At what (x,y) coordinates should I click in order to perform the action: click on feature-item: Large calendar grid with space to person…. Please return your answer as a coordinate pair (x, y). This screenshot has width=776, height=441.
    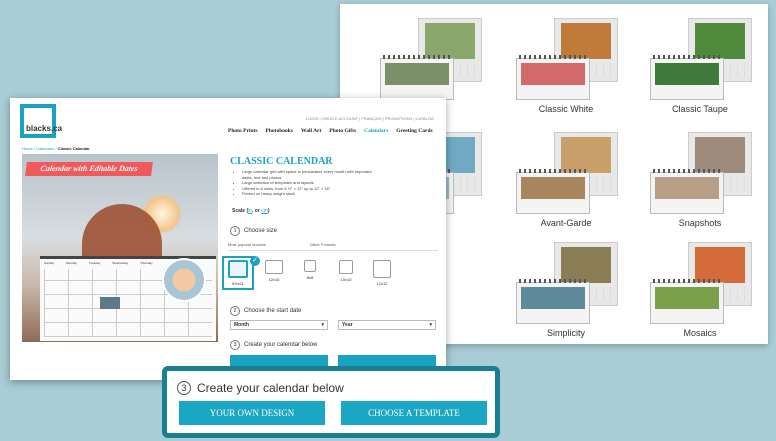
    Looking at the image, I should click on (312, 174).